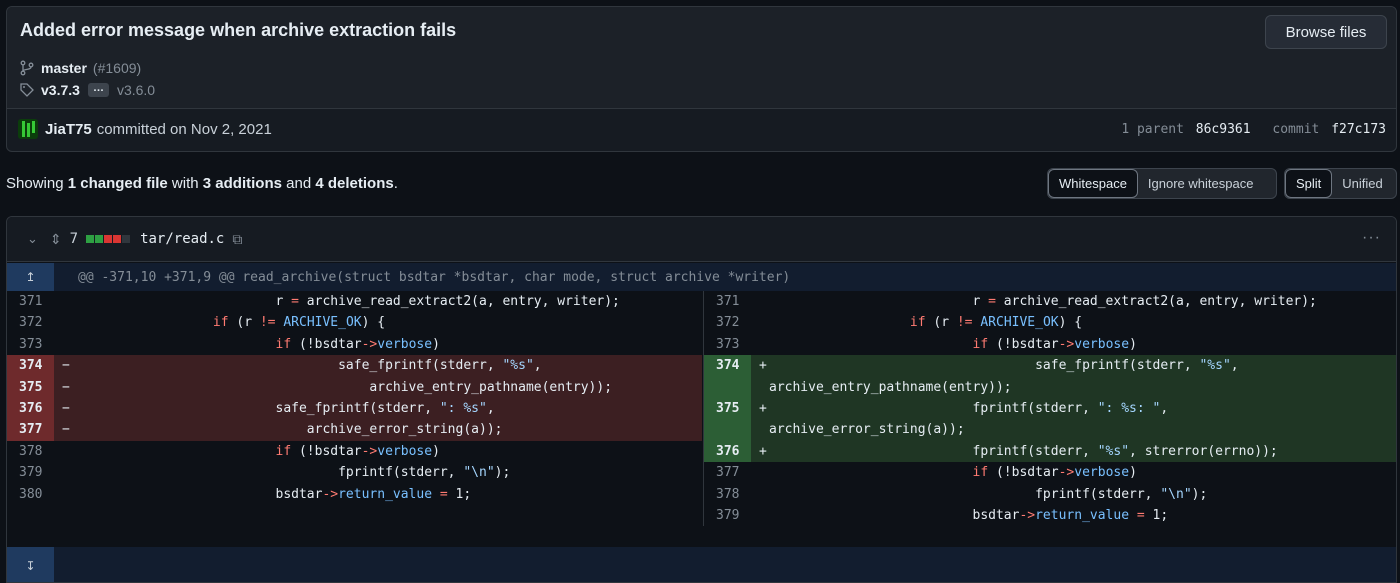  I want to click on left-diff-line: 379 fprintf(stderr, "\n");, so click(354, 472).